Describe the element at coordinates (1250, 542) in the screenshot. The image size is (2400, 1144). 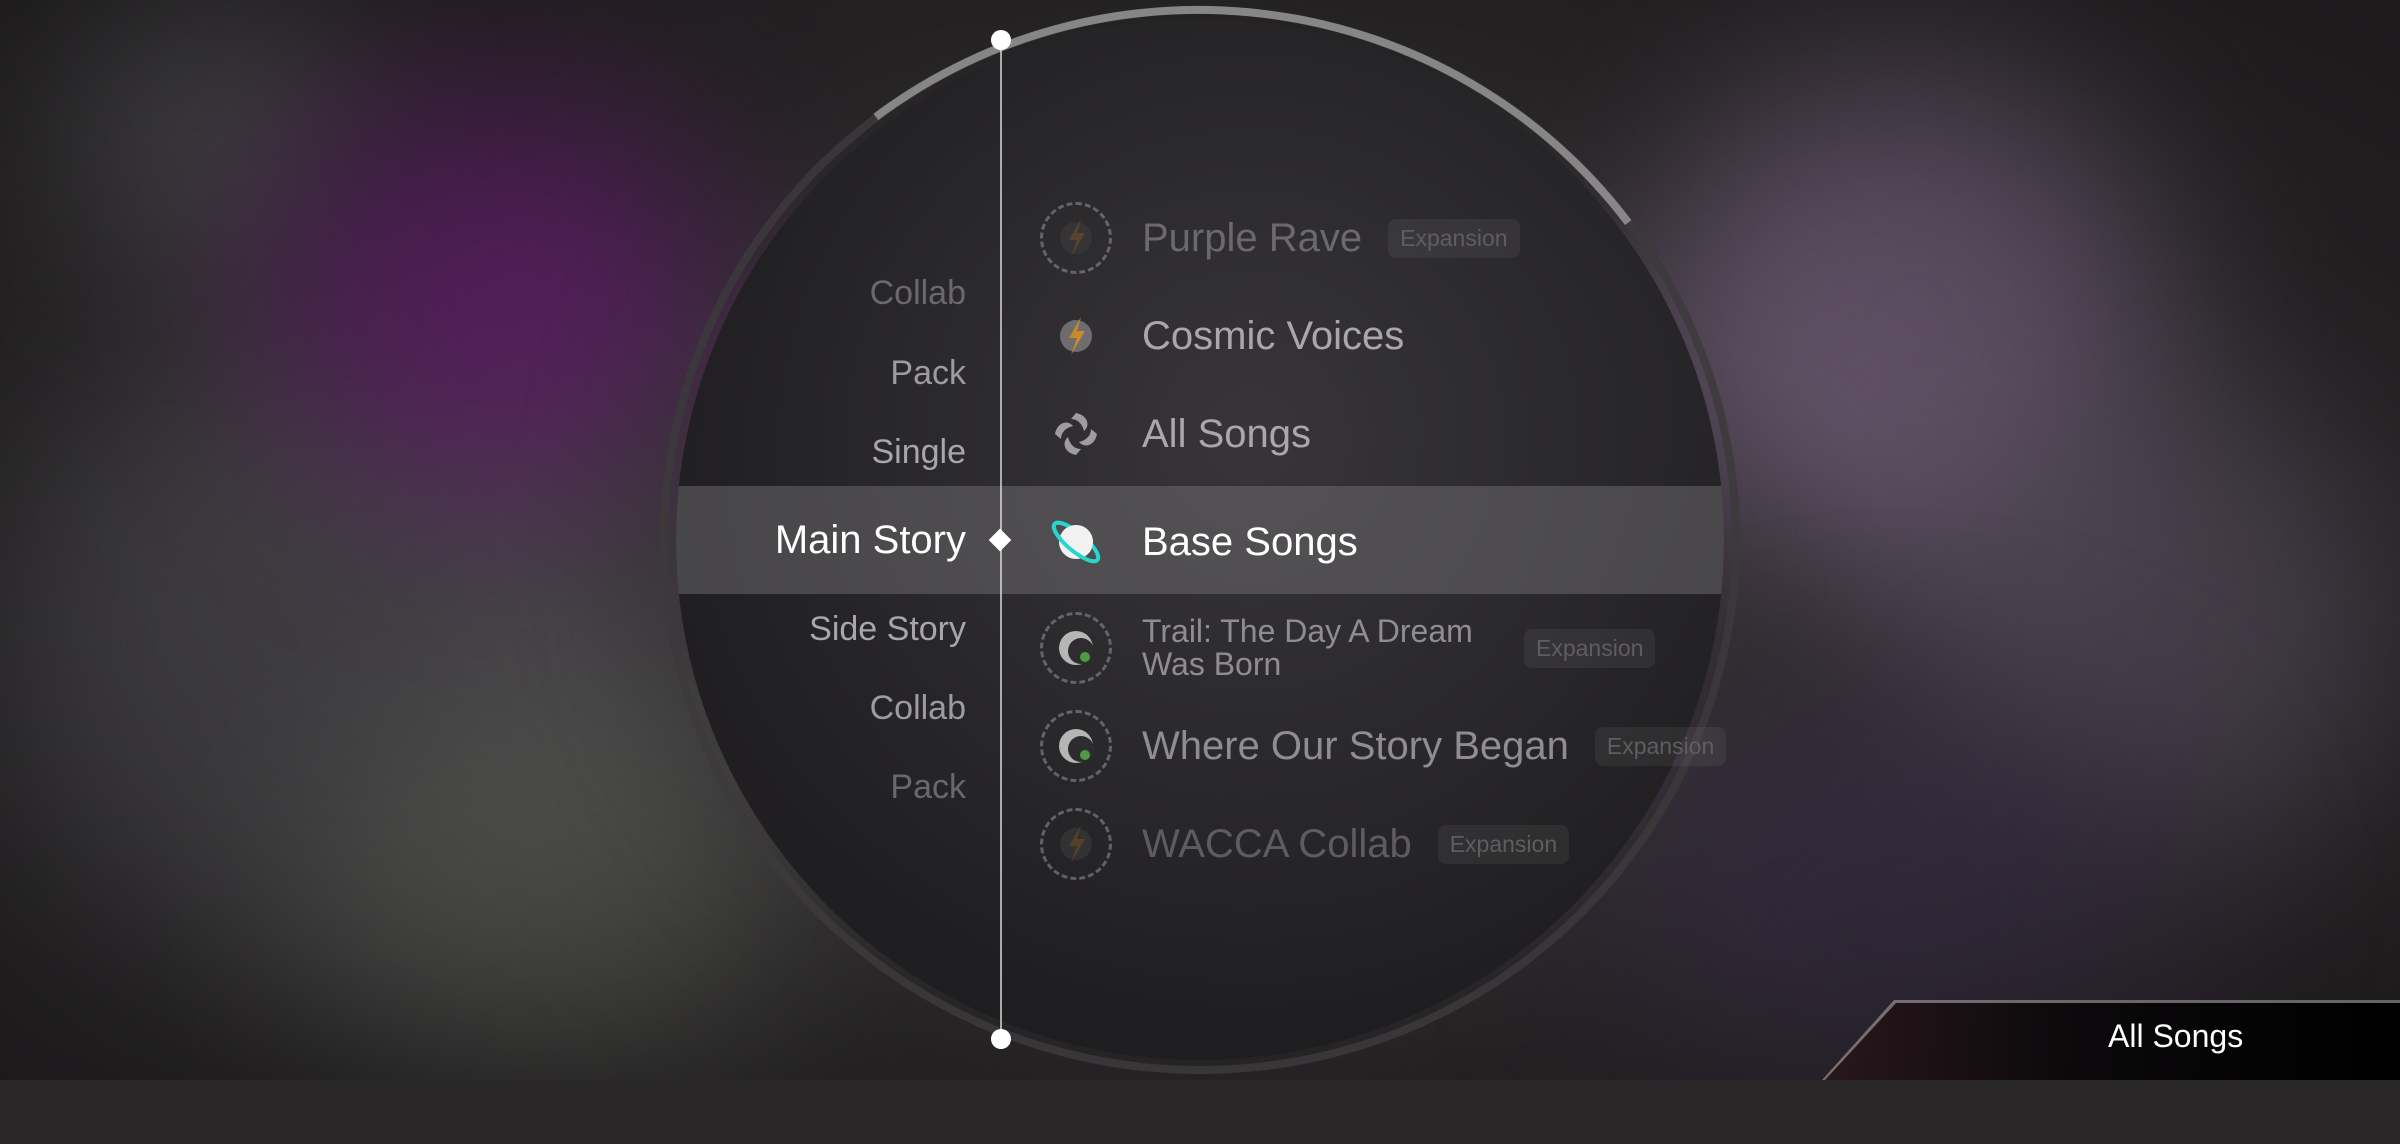
I see `song-pack-title: Base Songs` at that location.